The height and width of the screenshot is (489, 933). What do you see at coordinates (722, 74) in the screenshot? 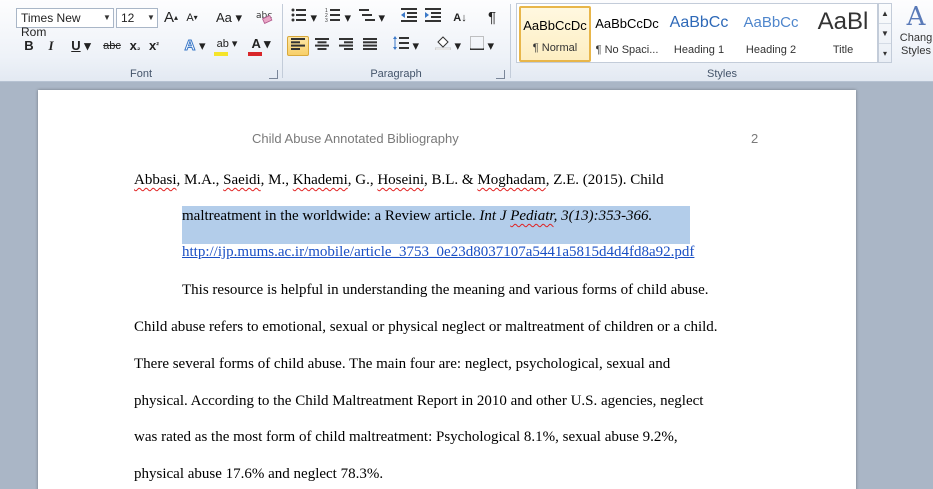
I see `styles-group-label: Styles` at bounding box center [722, 74].